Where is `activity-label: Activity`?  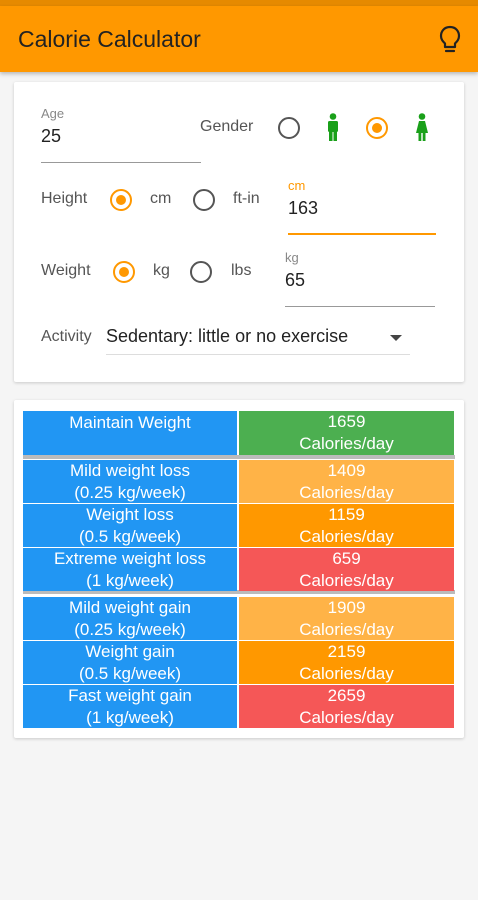
activity-label: Activity is located at coordinates (66, 336).